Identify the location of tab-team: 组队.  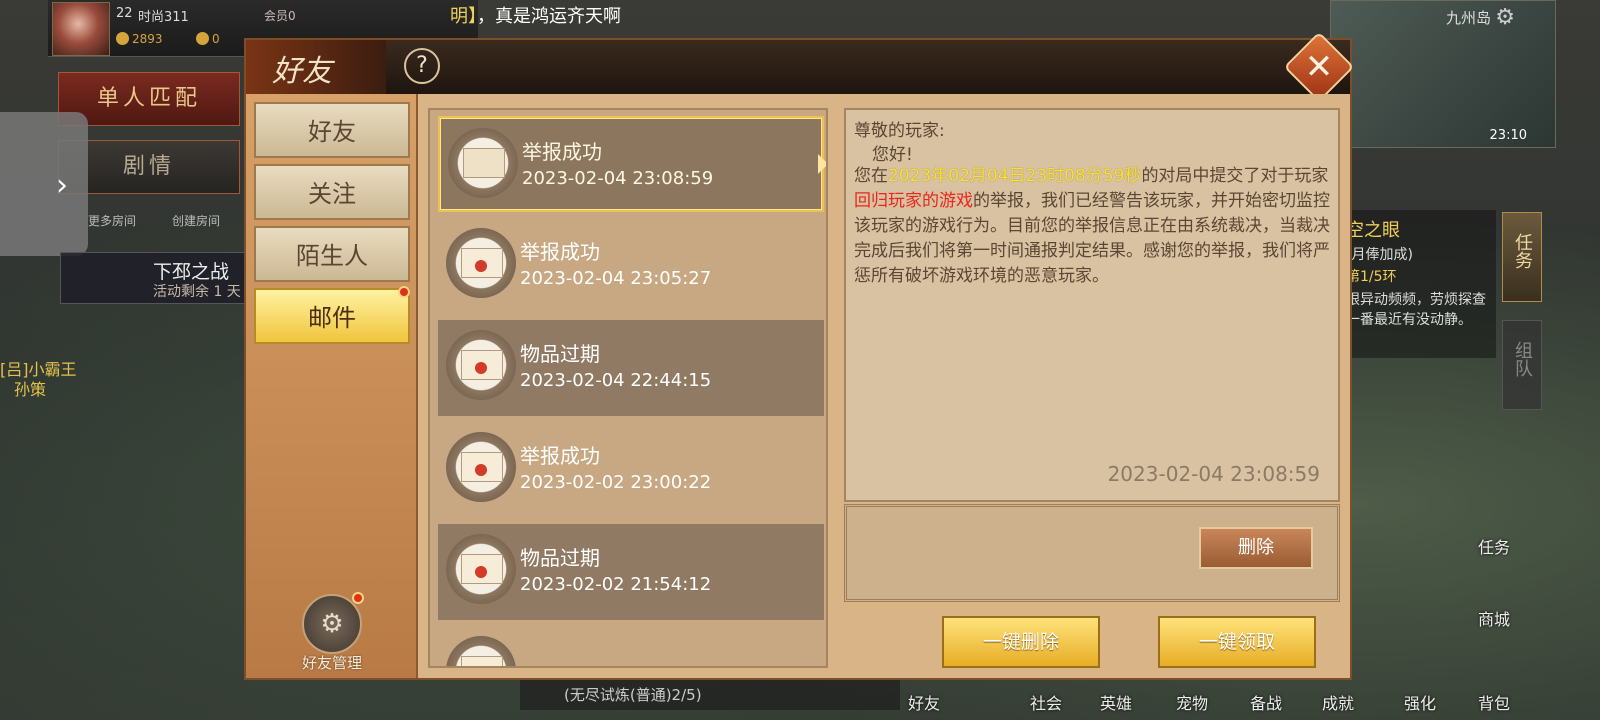
(1522, 365).